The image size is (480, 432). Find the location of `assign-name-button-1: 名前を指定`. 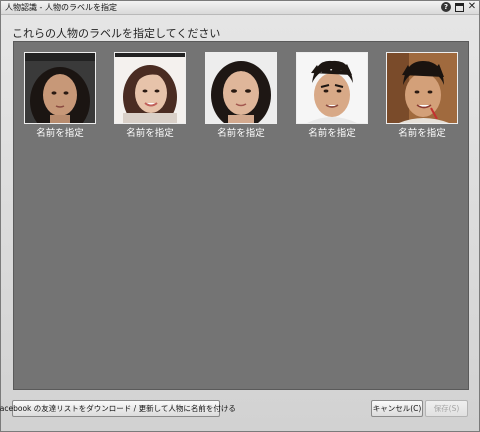

assign-name-button-1: 名前を指定 is located at coordinates (60, 132).